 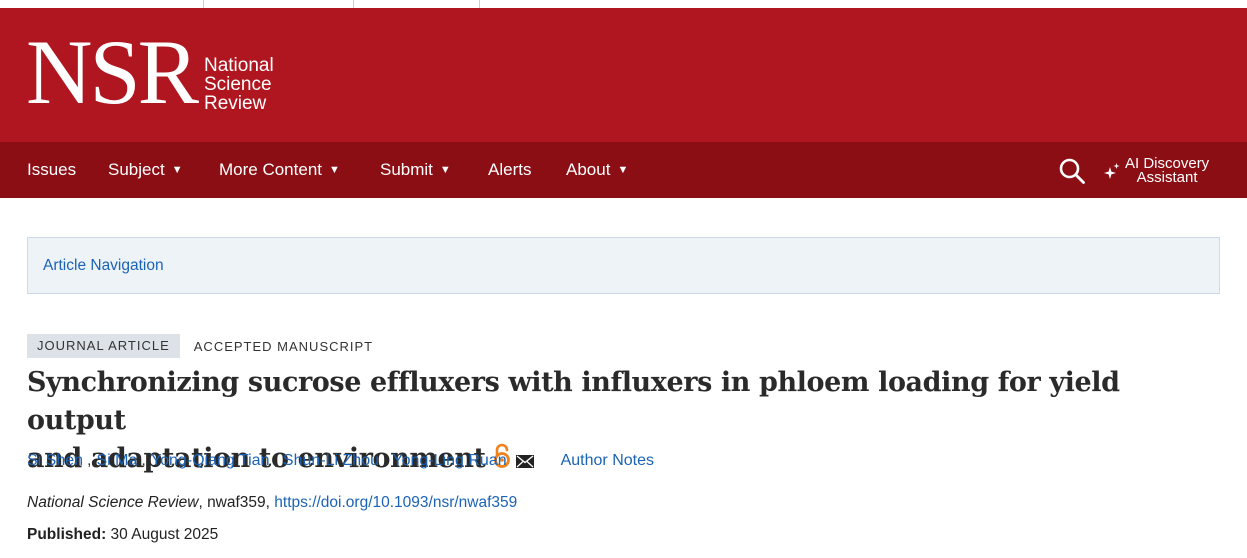 I want to click on published-label: Published:, so click(x=67, y=534).